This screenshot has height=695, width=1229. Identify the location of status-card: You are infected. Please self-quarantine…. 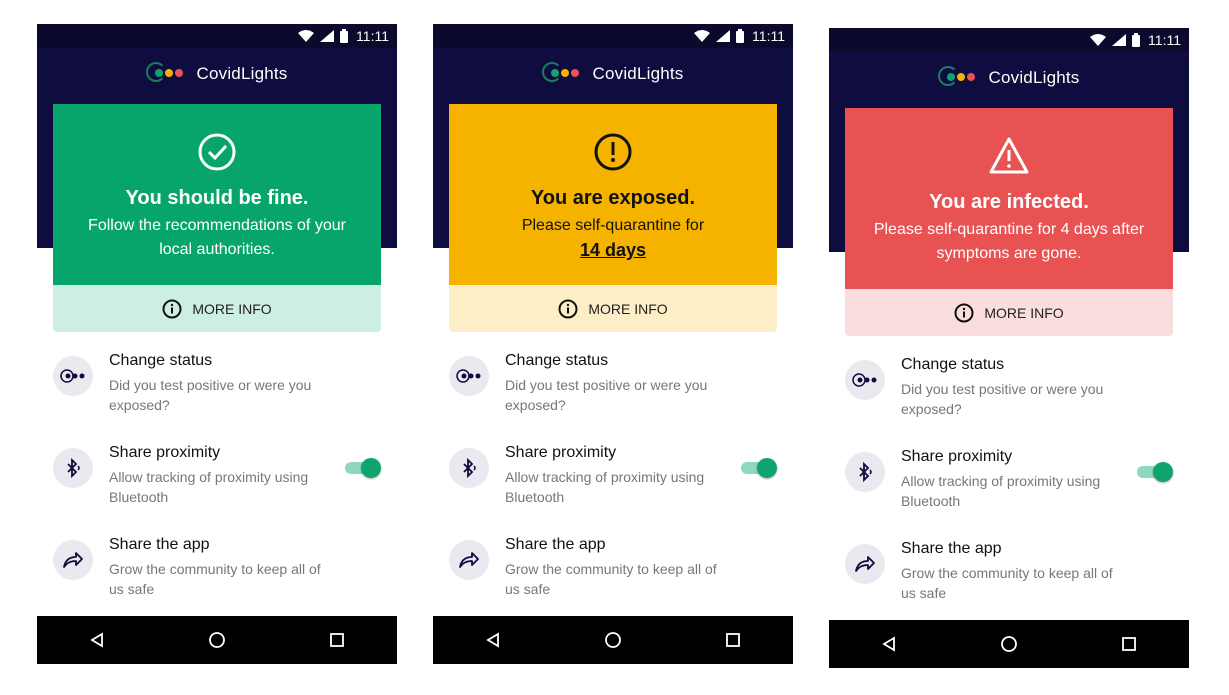
(1009, 198).